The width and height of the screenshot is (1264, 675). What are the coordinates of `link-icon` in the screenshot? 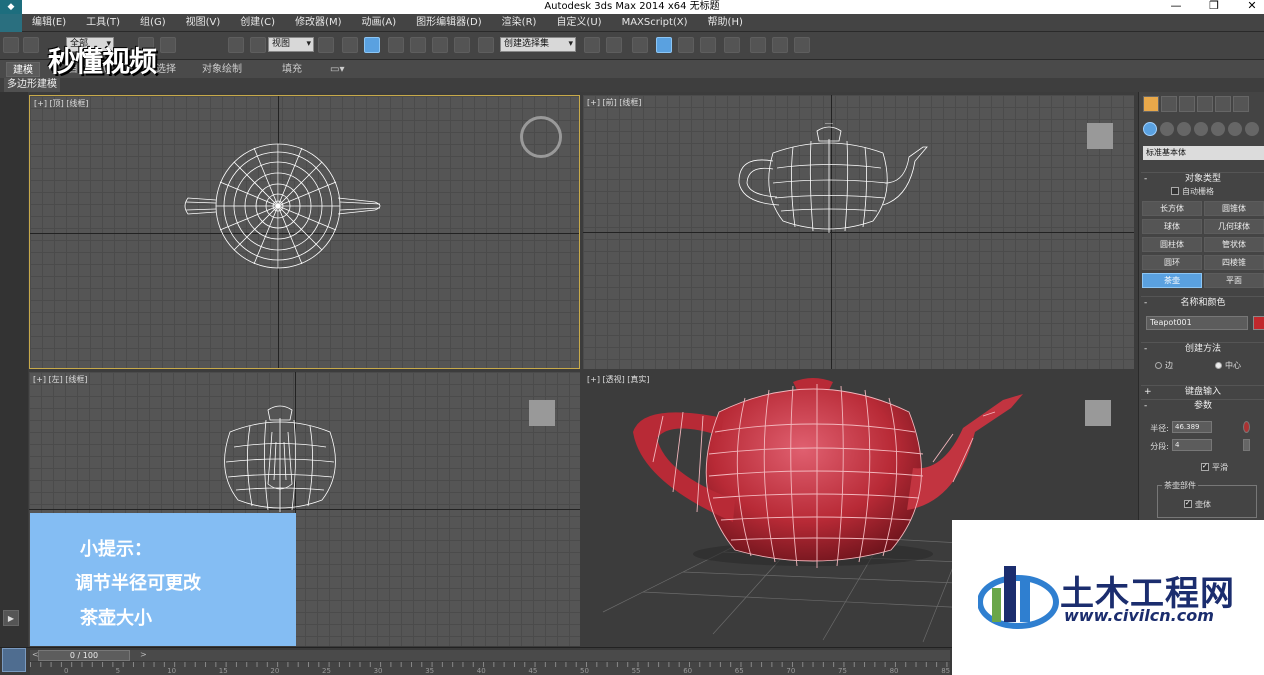 It's located at (11, 45).